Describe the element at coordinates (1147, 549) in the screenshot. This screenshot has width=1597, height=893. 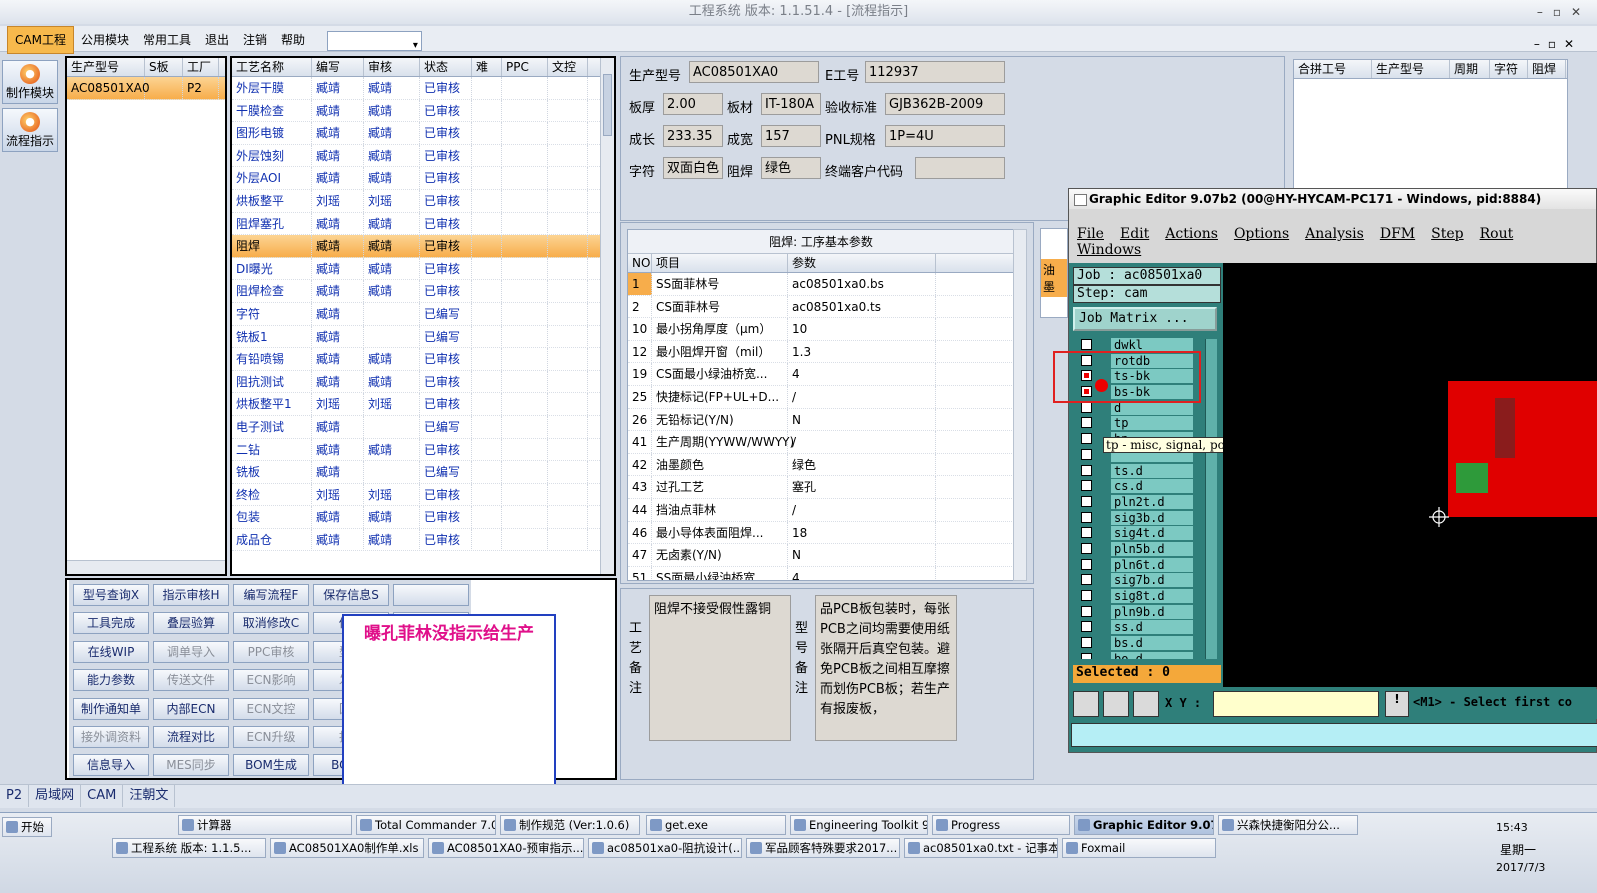
I see `layer-row: pln5b.d` at that location.